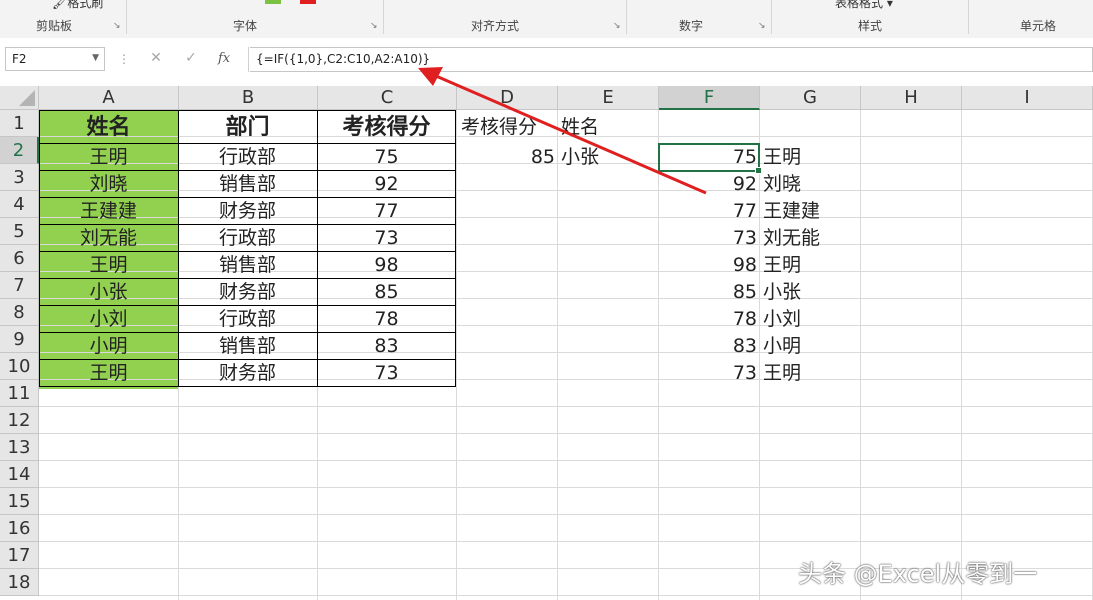 Image resolution: width=1093 pixels, height=600 pixels. I want to click on arrow-shaft, so click(571, 134).